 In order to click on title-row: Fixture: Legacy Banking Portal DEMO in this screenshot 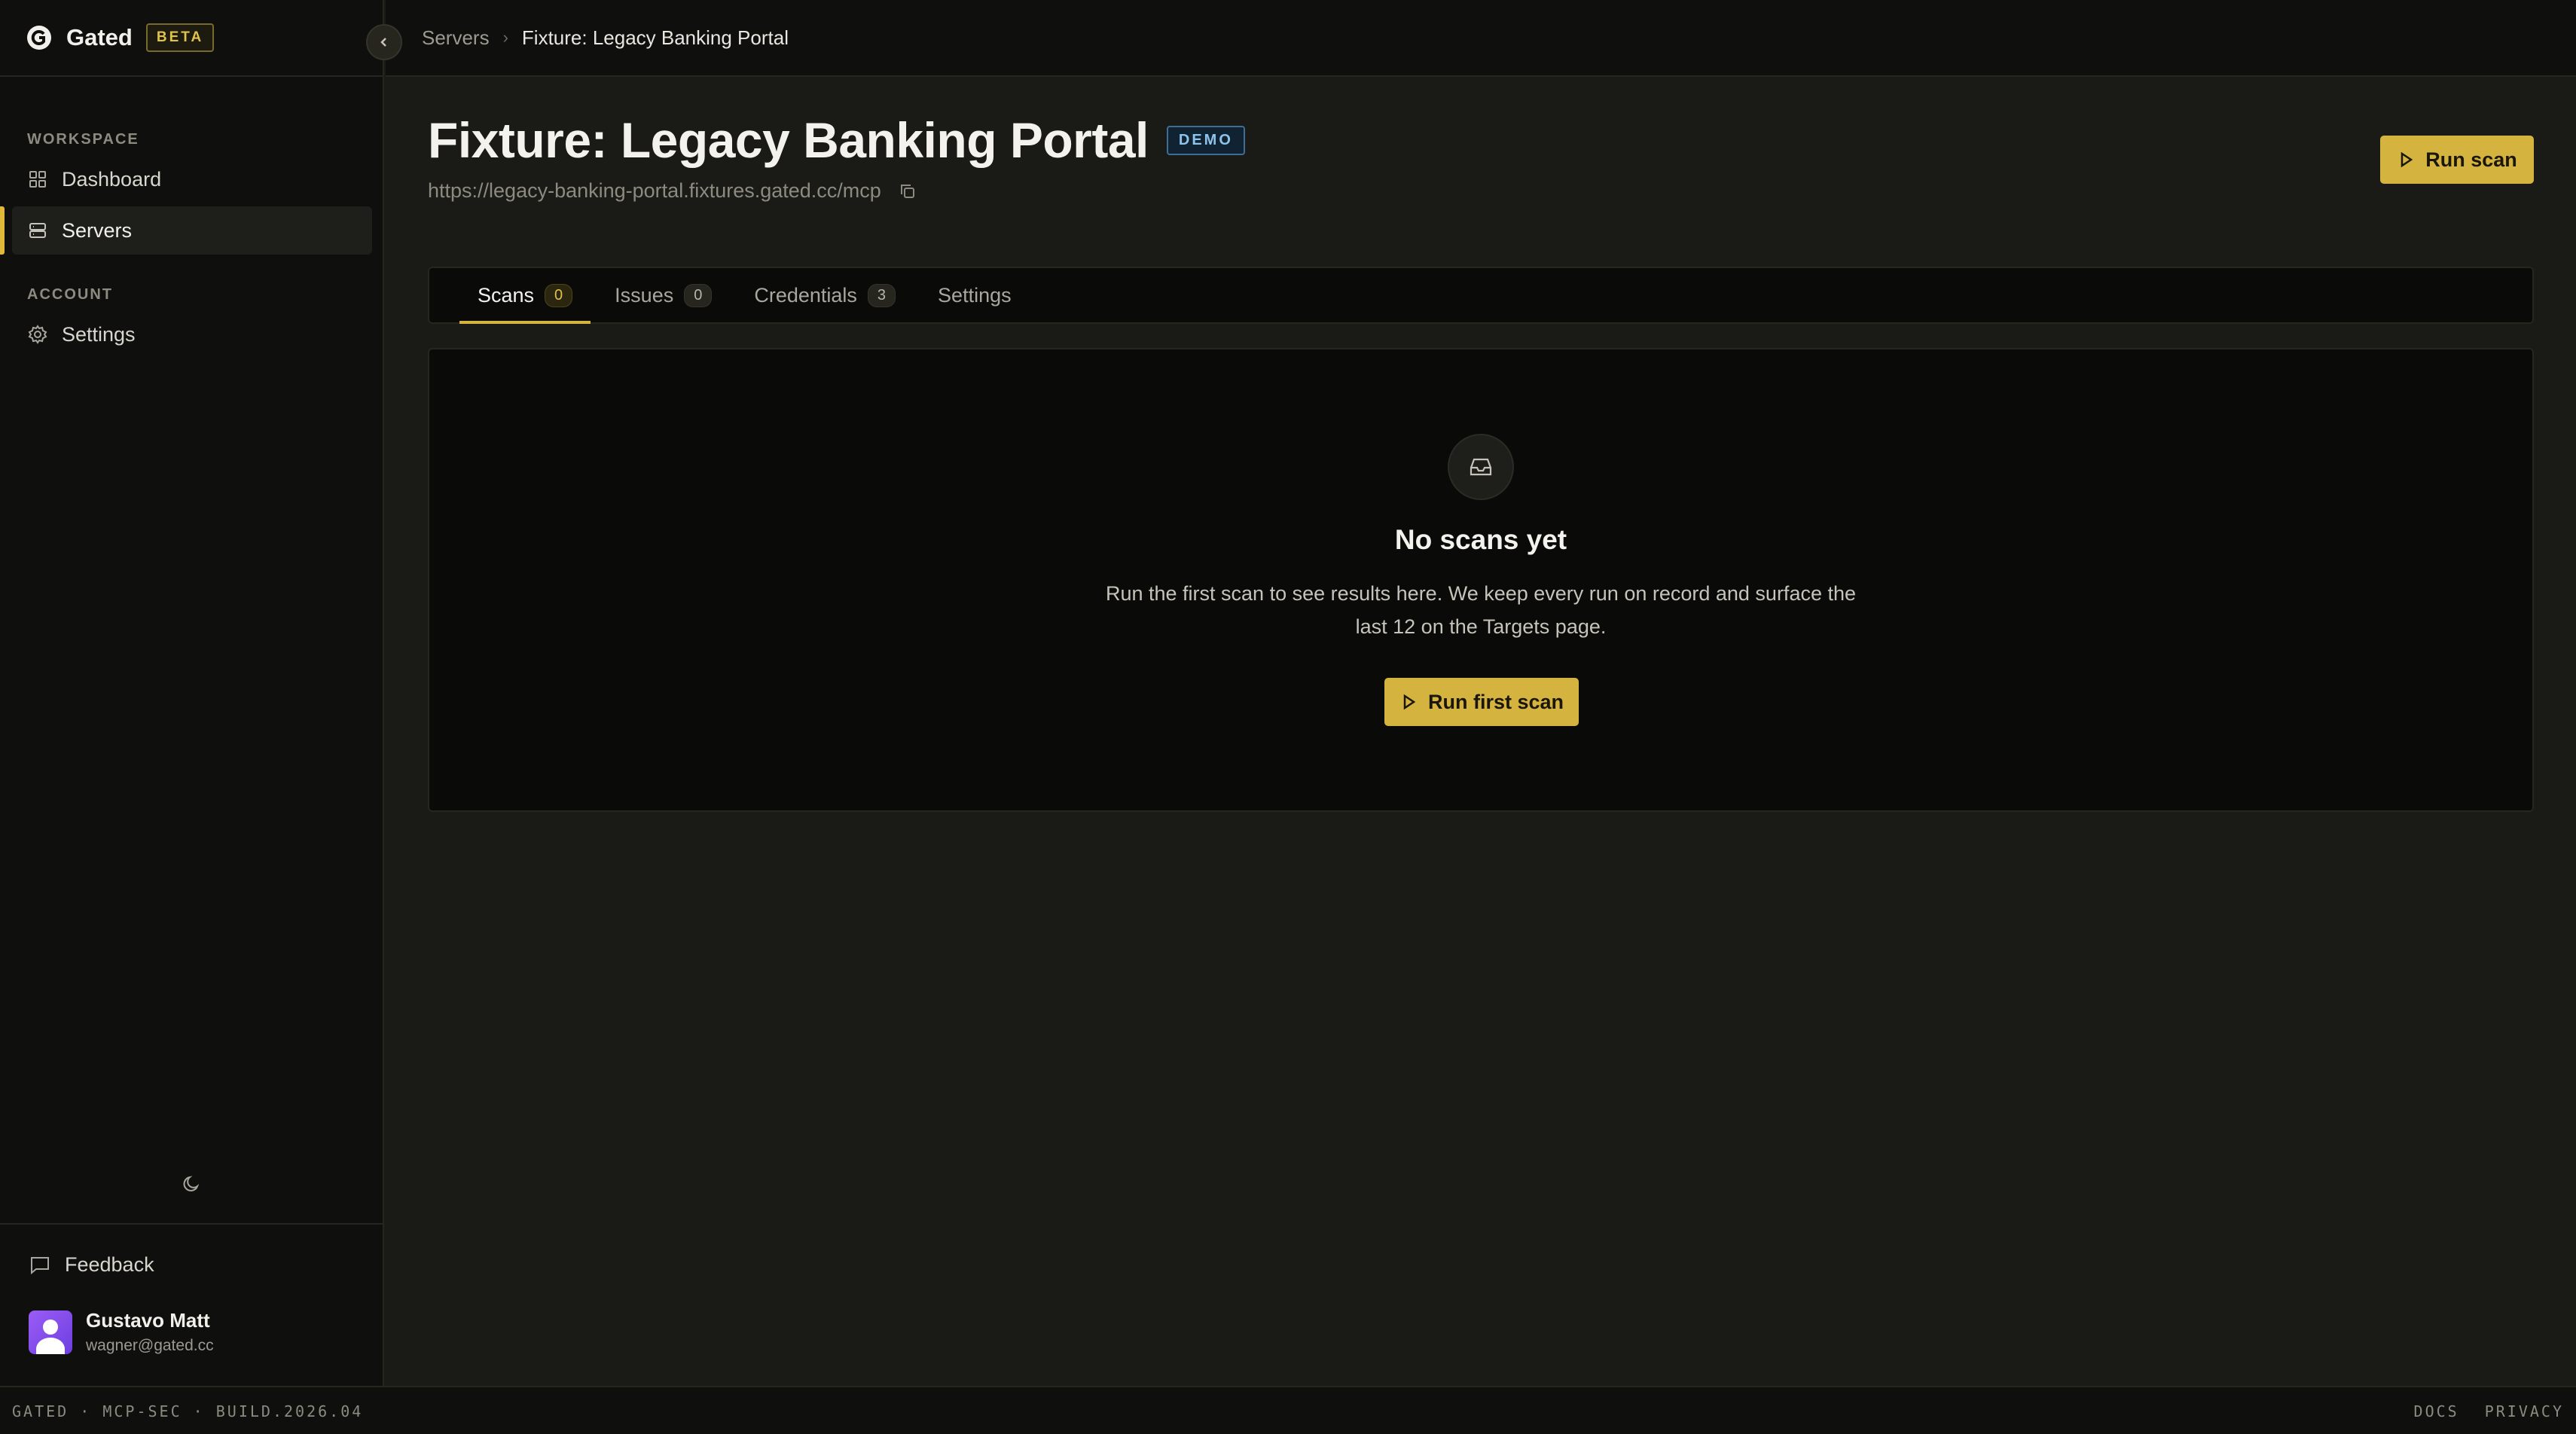, I will do `click(837, 140)`.